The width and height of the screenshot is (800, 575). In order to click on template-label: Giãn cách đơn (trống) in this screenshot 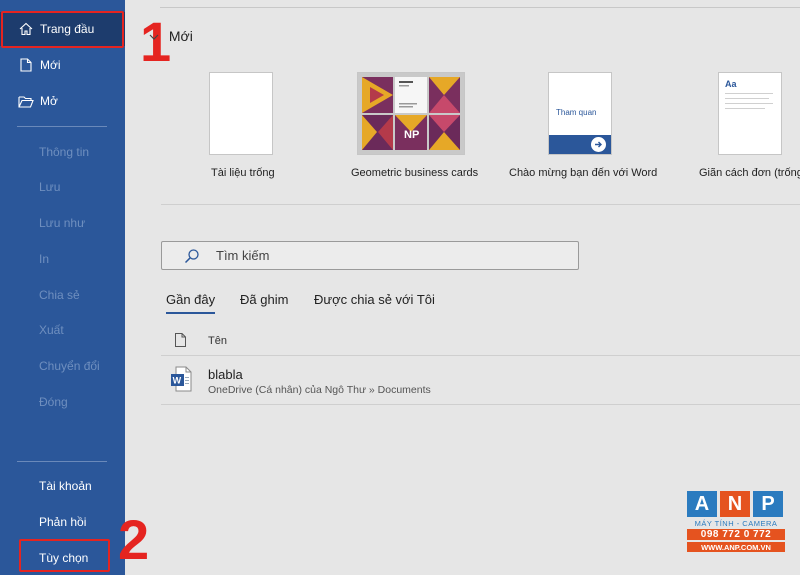, I will do `click(749, 173)`.